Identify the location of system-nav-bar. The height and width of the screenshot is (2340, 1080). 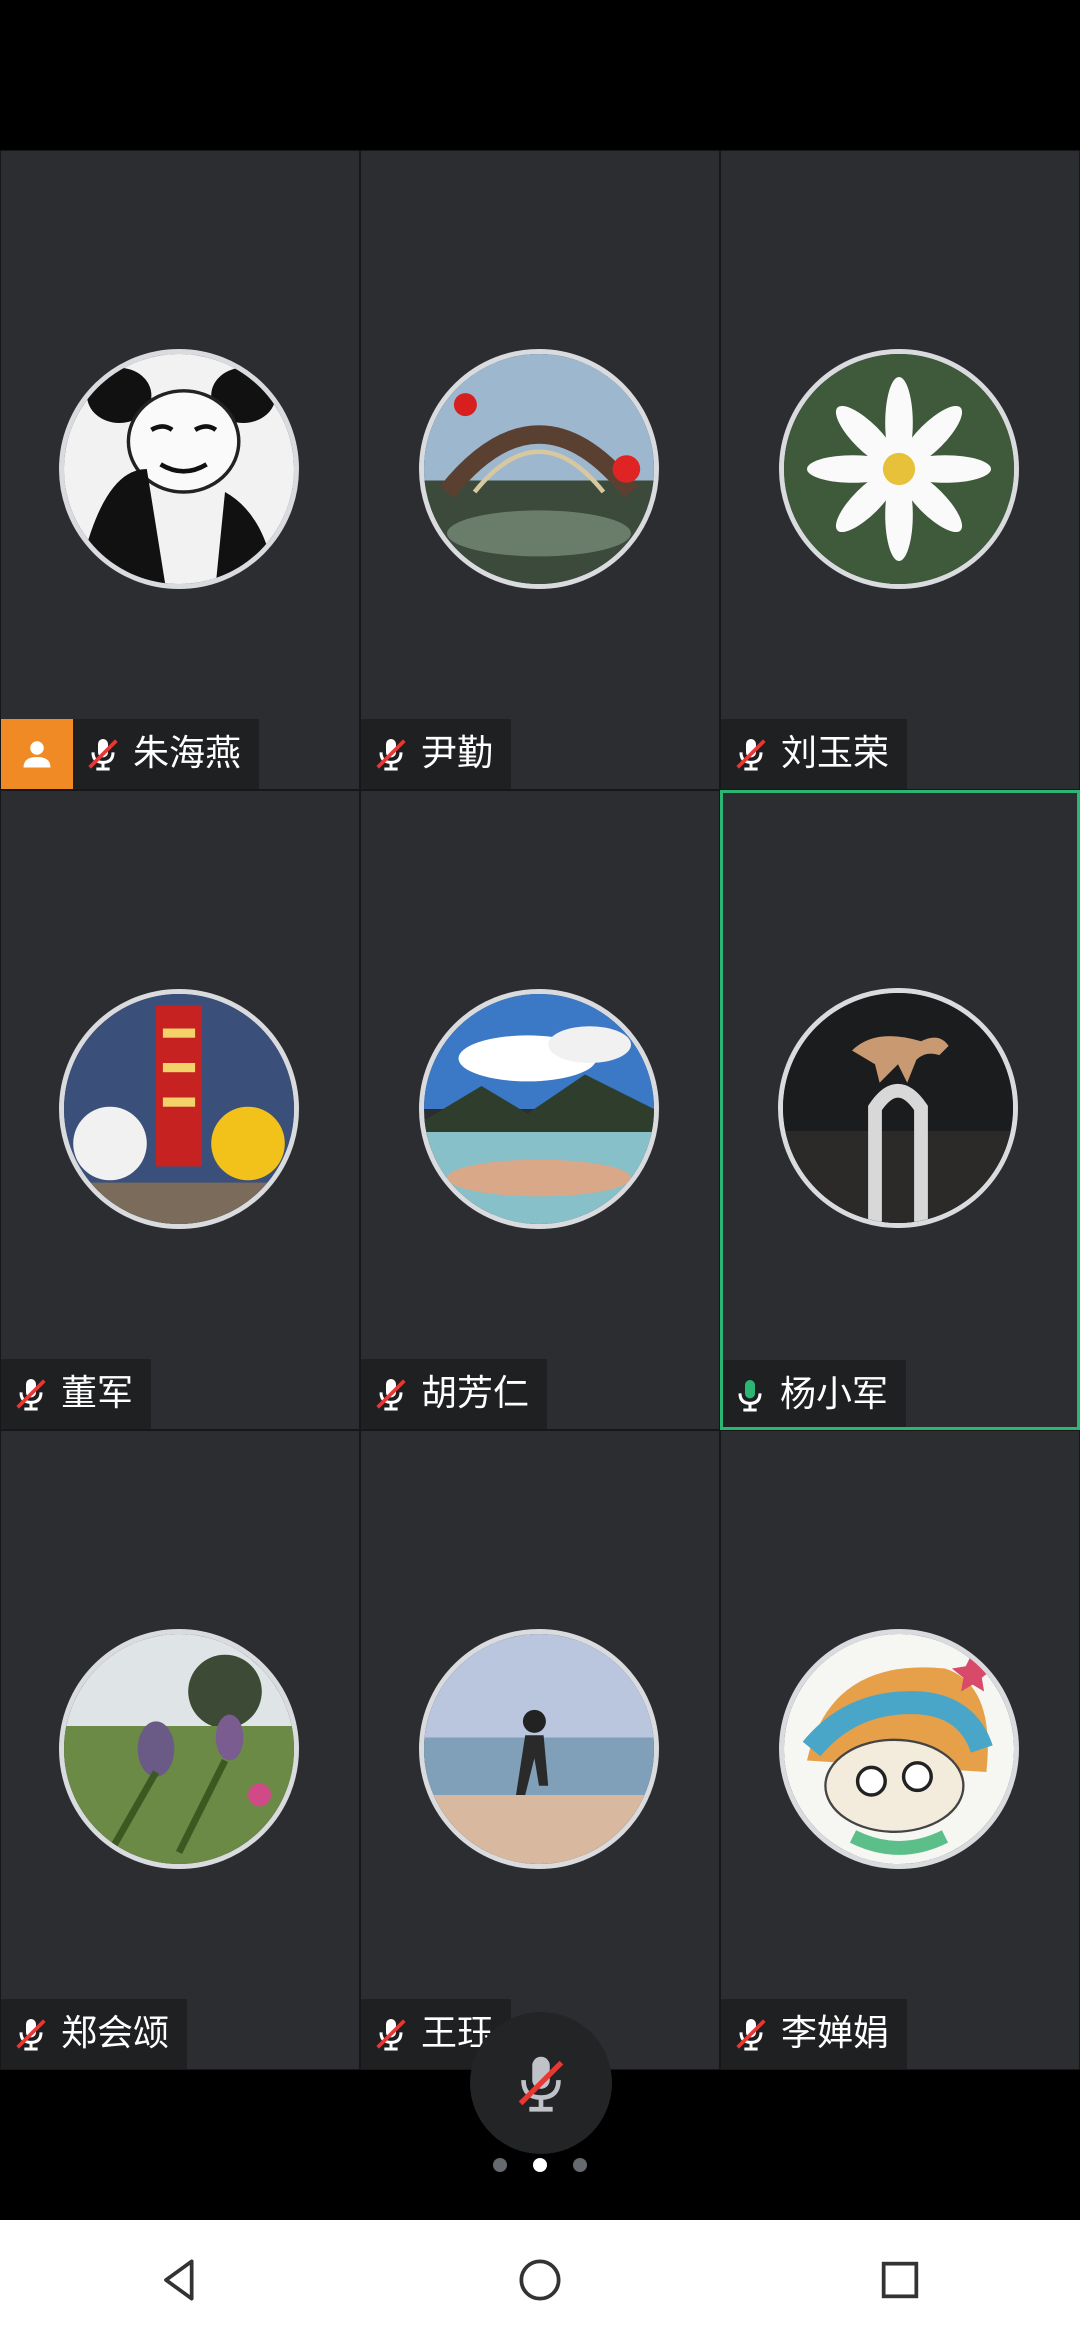
(540, 2280).